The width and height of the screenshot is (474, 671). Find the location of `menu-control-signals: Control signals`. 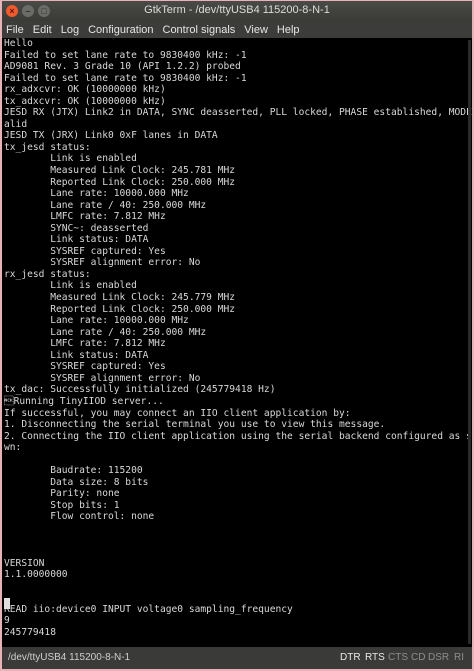

menu-control-signals: Control signals is located at coordinates (199, 30).